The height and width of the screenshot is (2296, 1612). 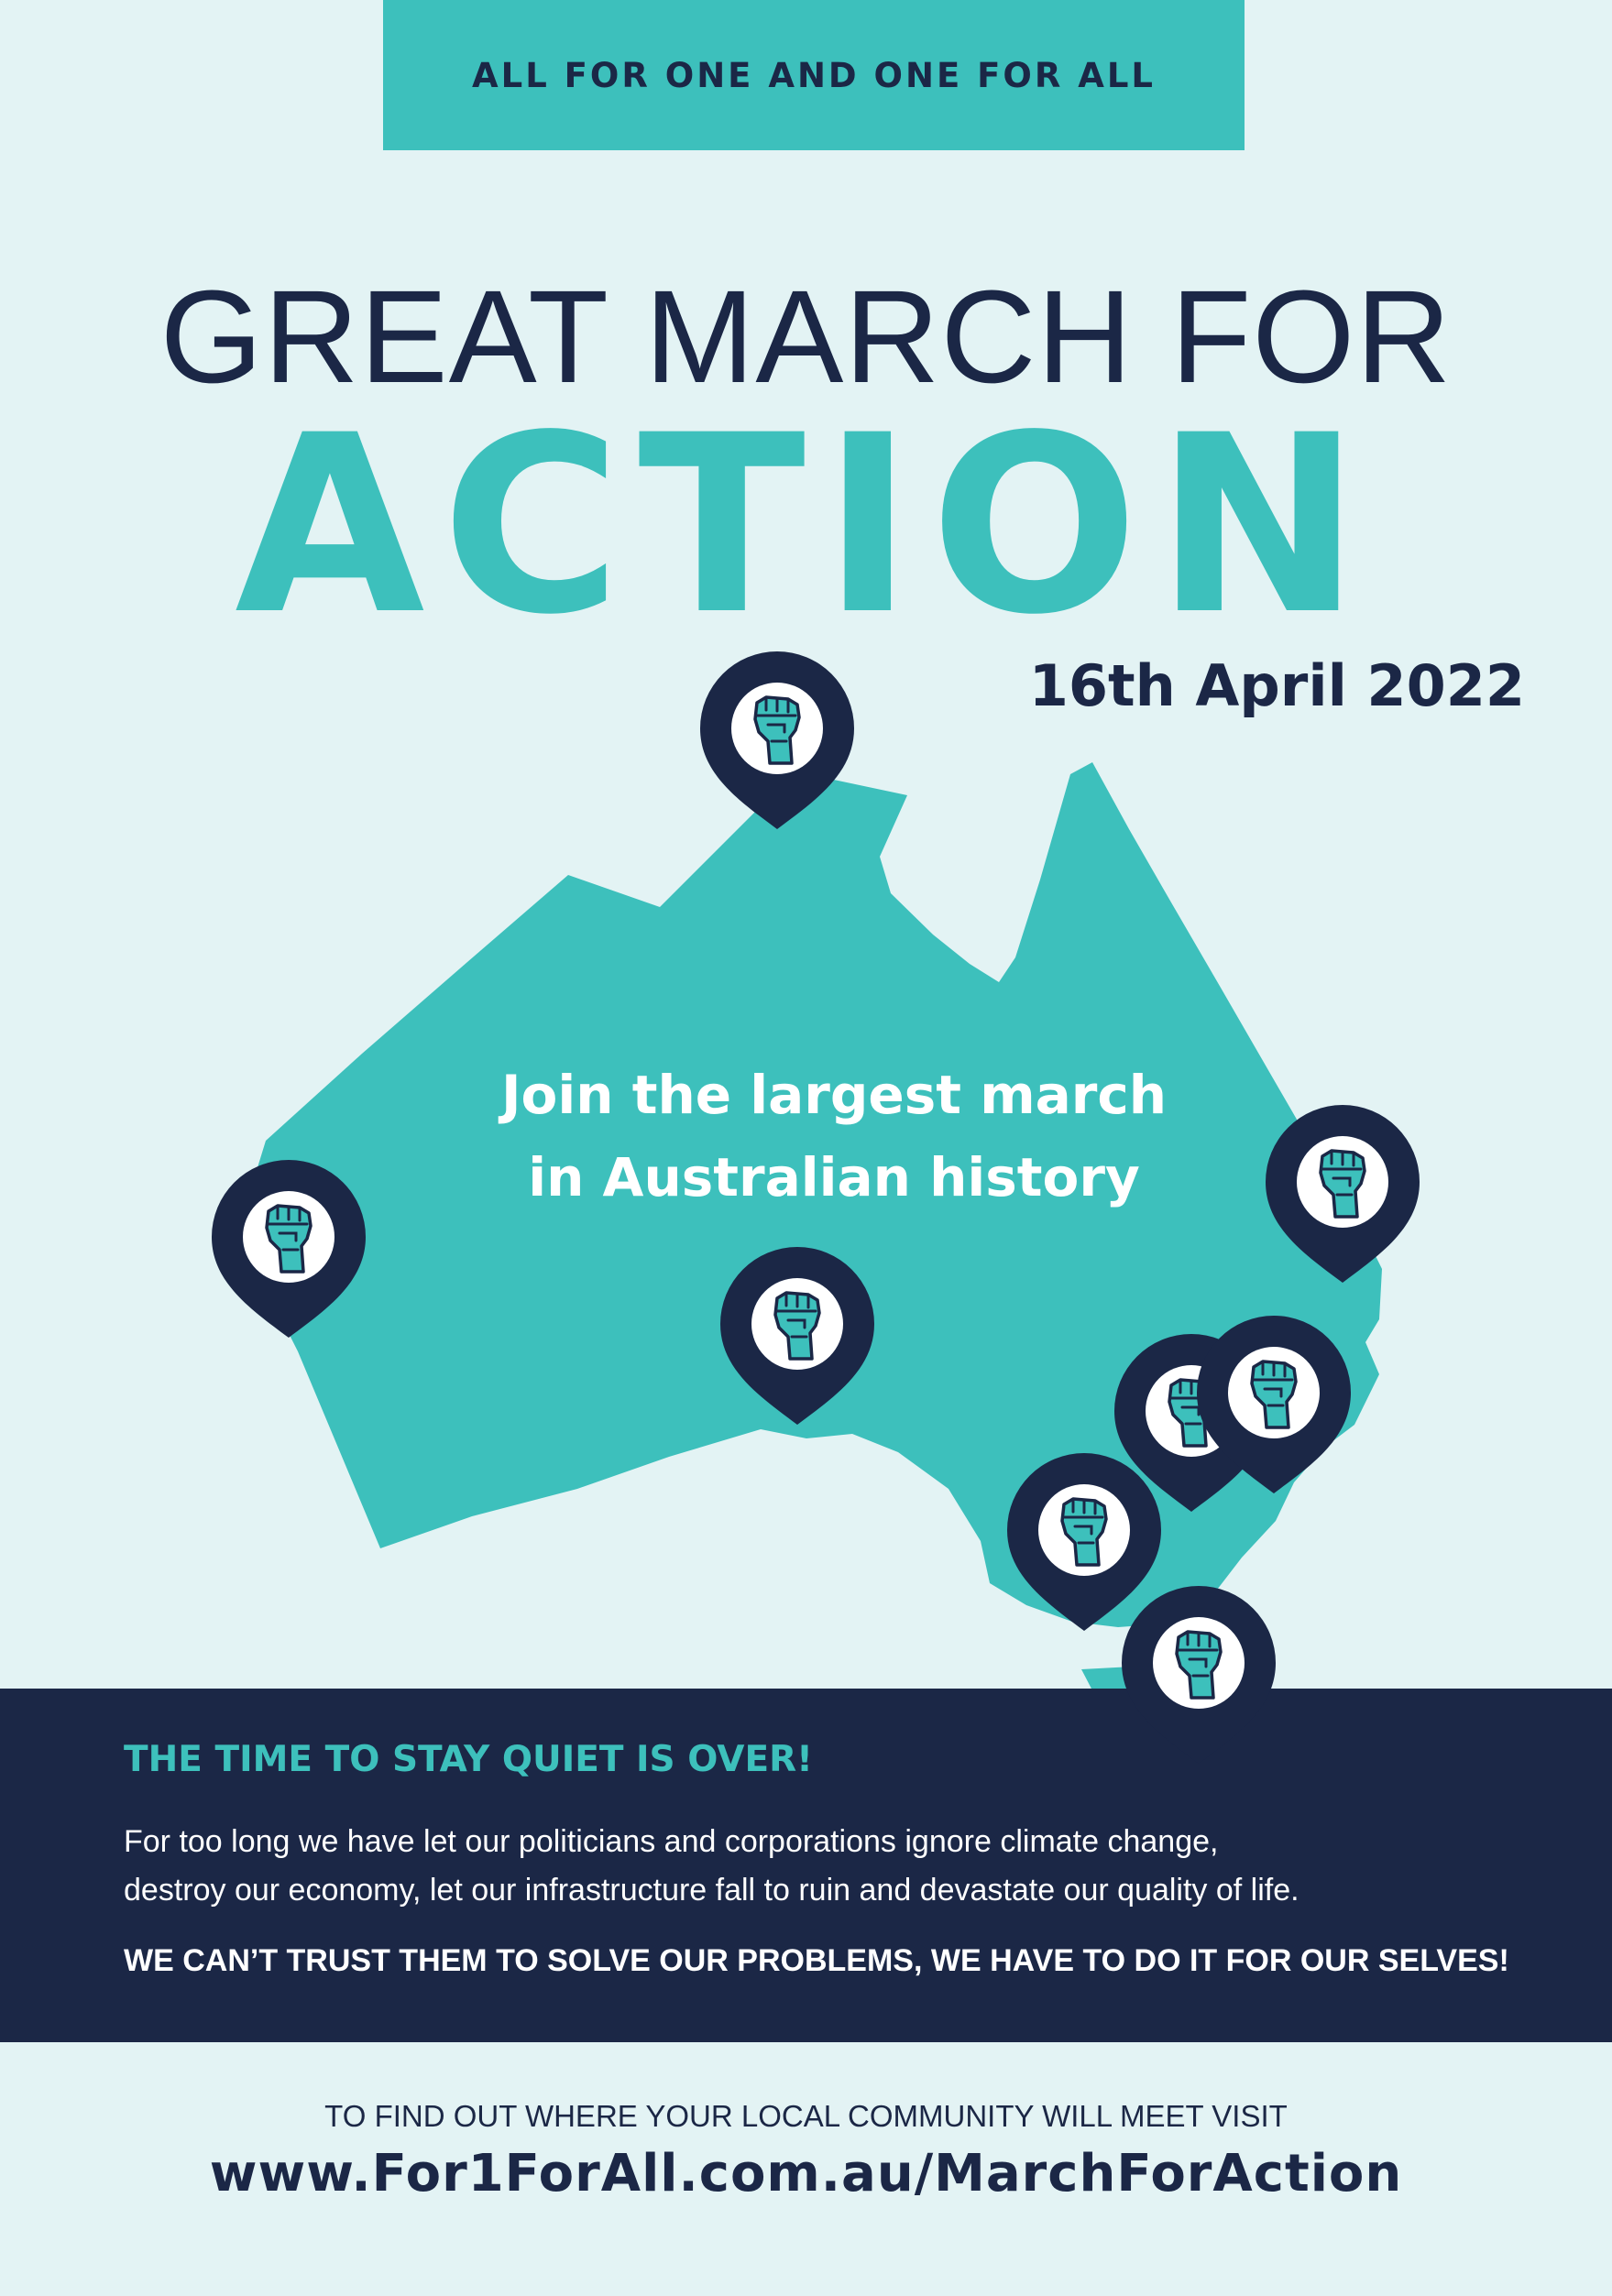 I want to click on pin-marker-adelaide, so click(x=1084, y=1542).